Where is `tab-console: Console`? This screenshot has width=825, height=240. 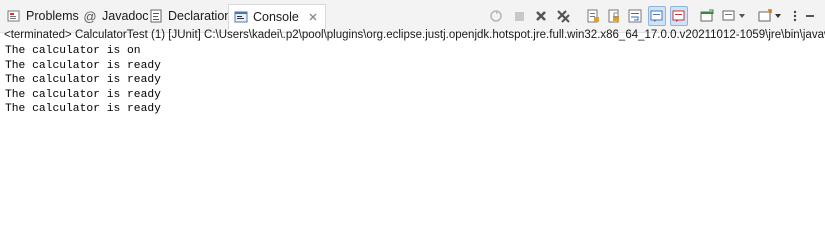
tab-console: Console is located at coordinates (277, 17).